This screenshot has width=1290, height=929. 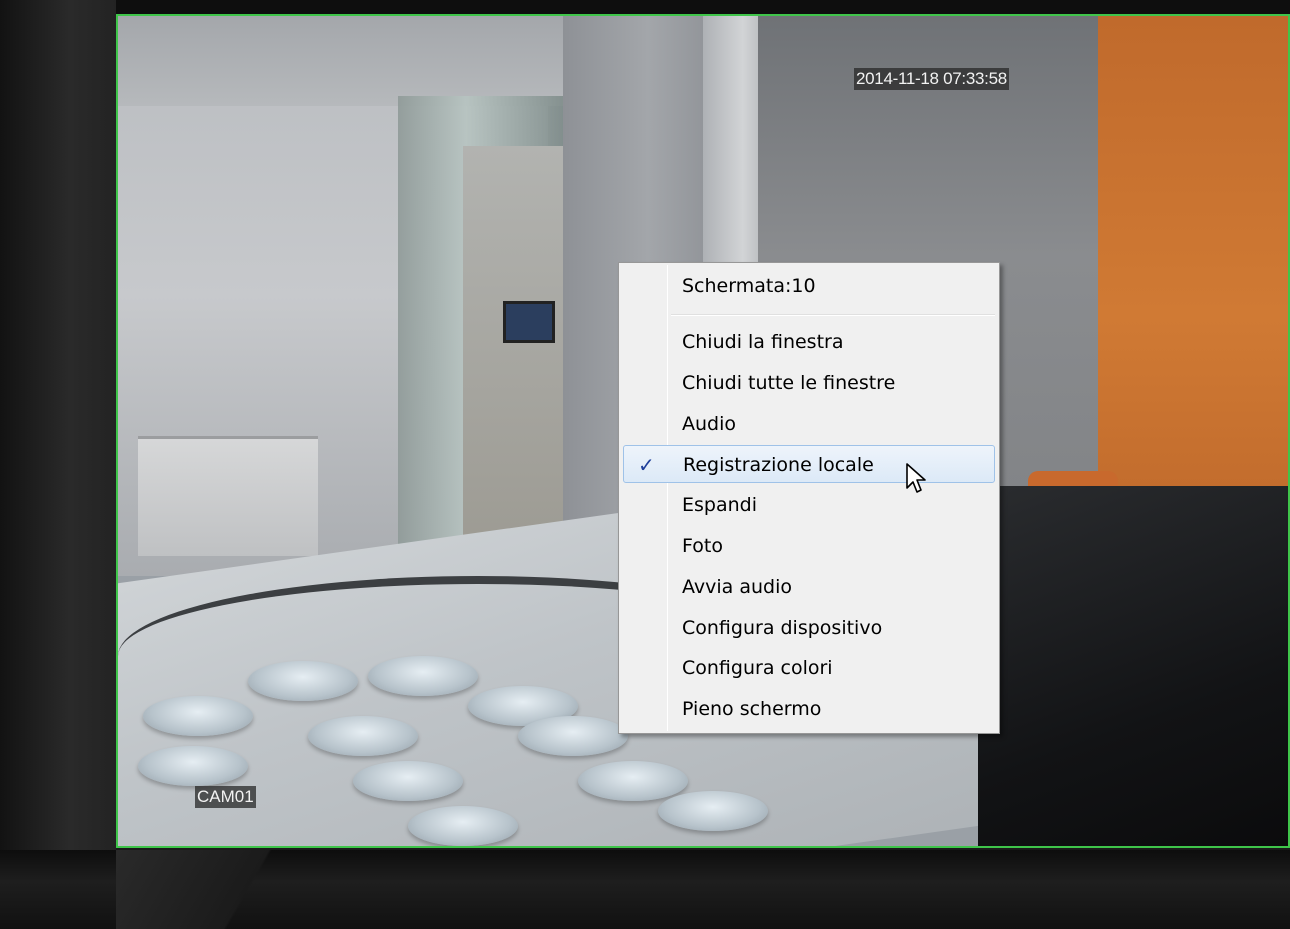 What do you see at coordinates (809, 546) in the screenshot?
I see `menu-item-foto: Foto` at bounding box center [809, 546].